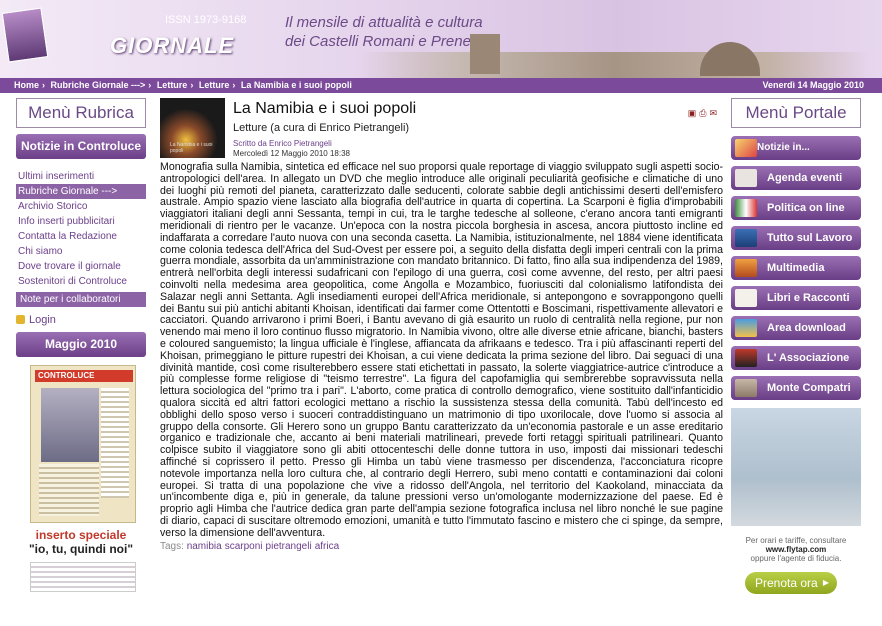  I want to click on menu-item-ultimi: Ultimi inserimenti, so click(81, 176).